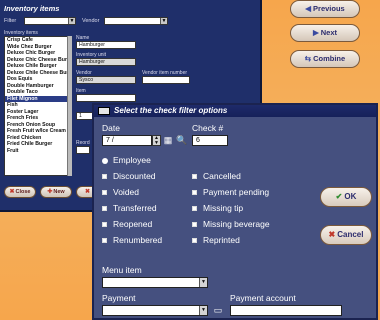 The height and width of the screenshot is (320, 380). I want to click on filter-checkbox: Missing beverage, so click(231, 224).